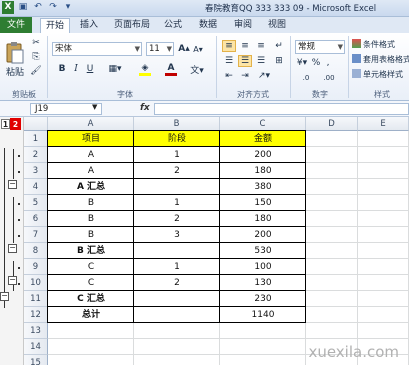  I want to click on column-header-b: B, so click(177, 124).